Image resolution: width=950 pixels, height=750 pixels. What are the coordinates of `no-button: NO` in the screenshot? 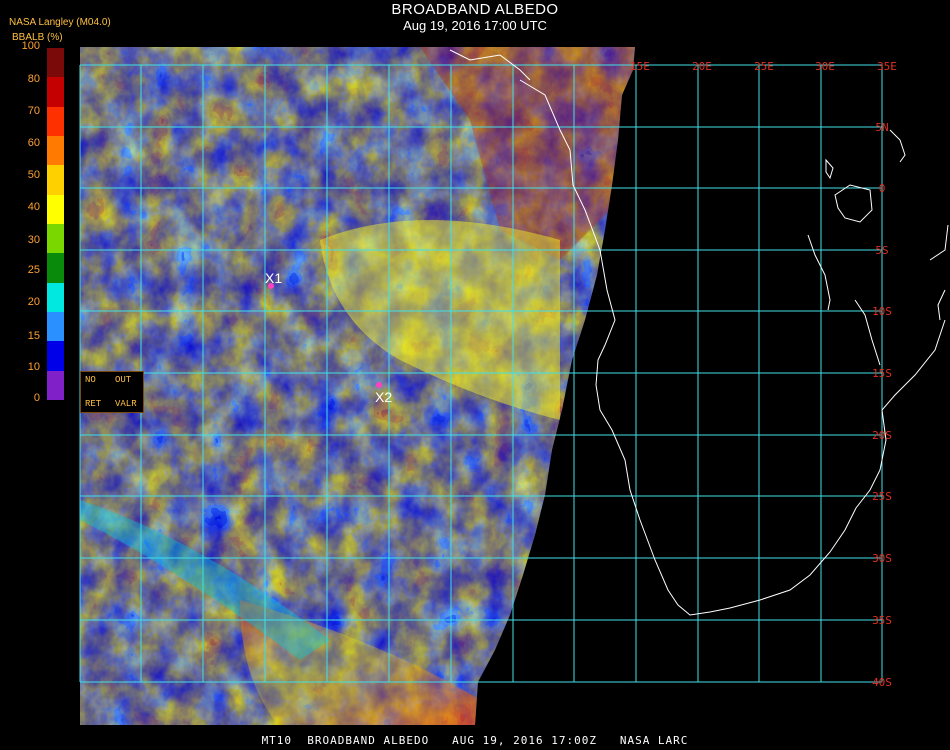 It's located at (90, 380).